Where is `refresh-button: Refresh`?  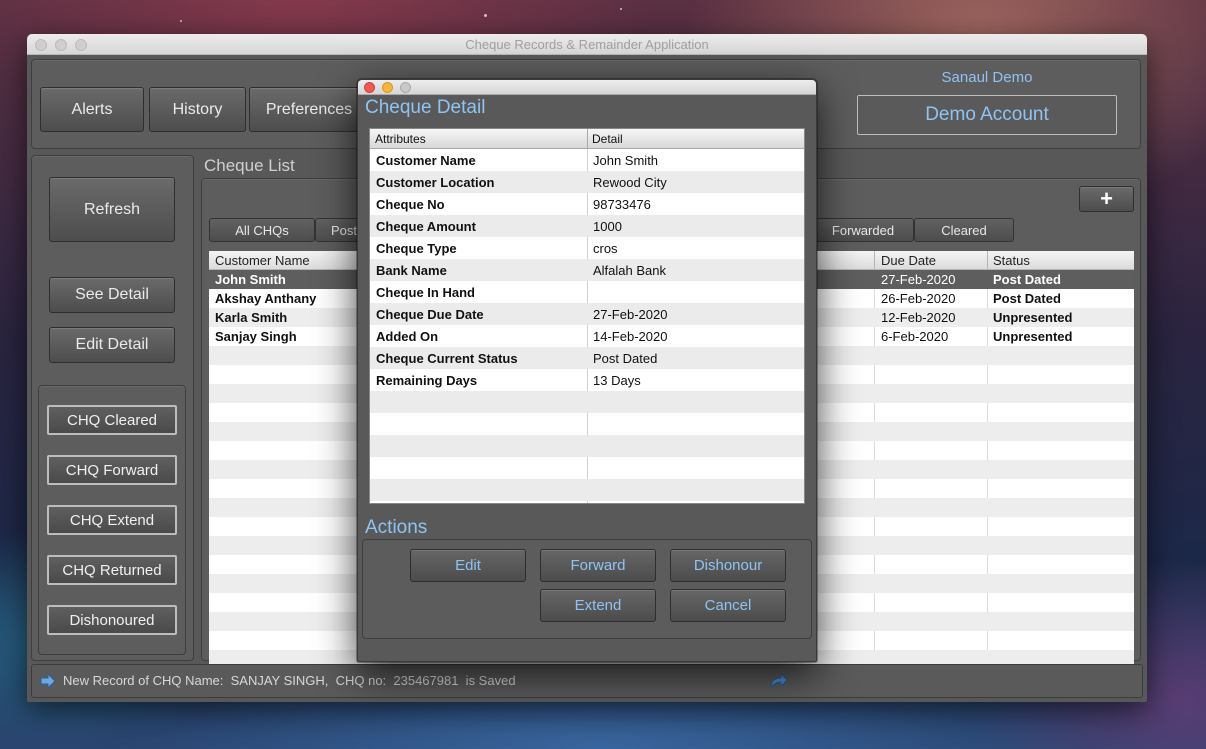
refresh-button: Refresh is located at coordinates (112, 209).